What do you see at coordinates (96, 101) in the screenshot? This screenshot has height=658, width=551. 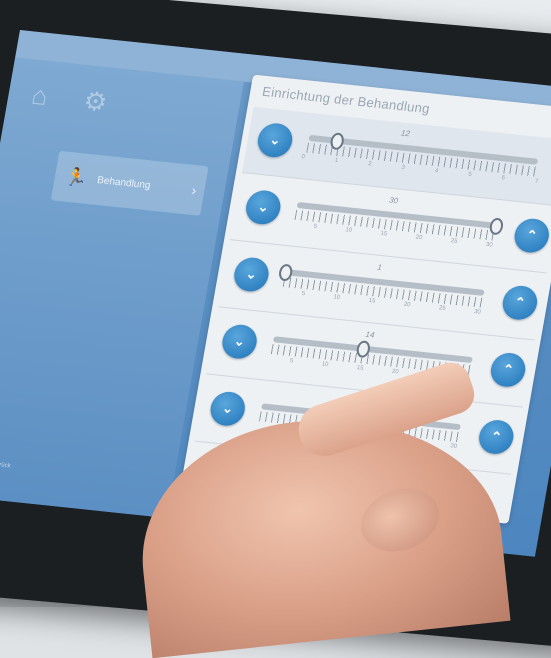 I see `gear-icon: ⚙` at bounding box center [96, 101].